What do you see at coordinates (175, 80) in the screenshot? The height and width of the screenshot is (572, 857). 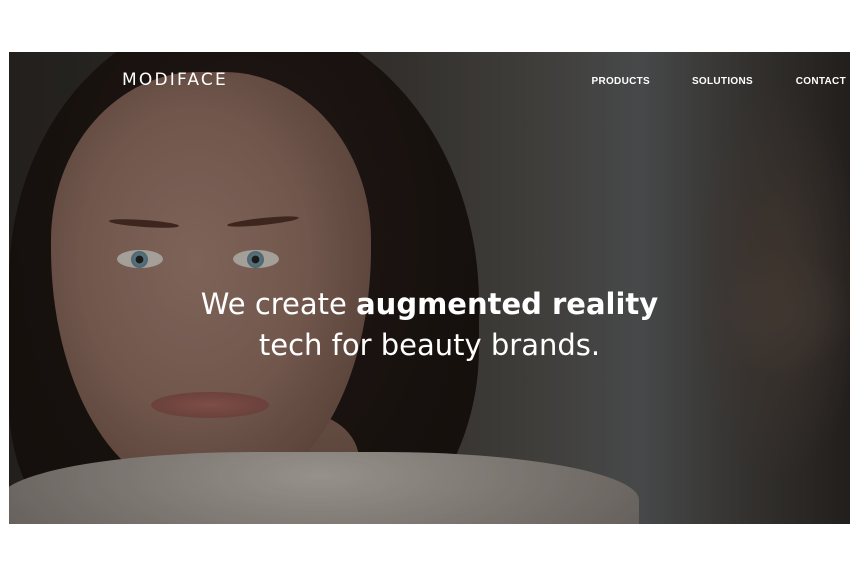 I see `brand-logo: MODIFACE` at bounding box center [175, 80].